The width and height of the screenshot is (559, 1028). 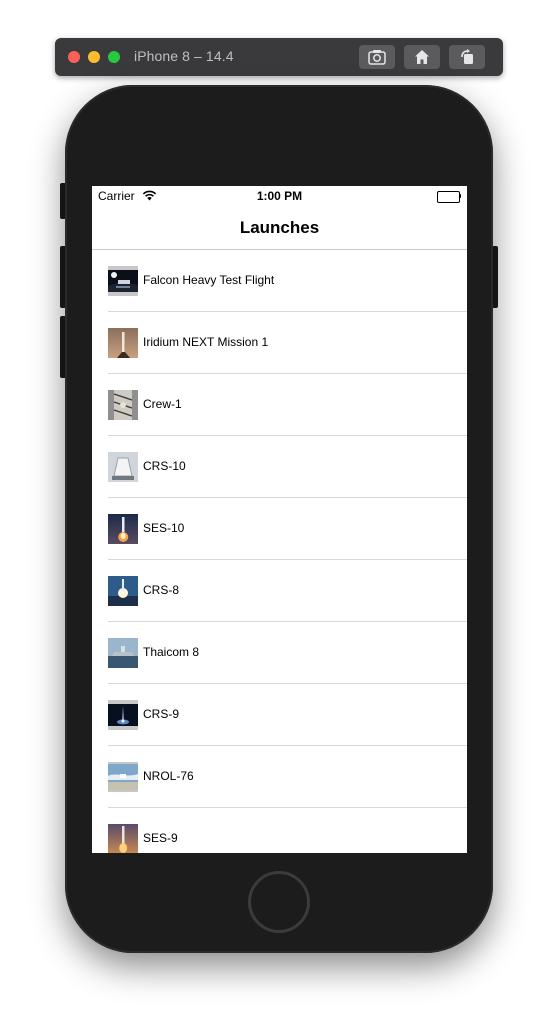 I want to click on device-home-button, so click(x=279, y=902).